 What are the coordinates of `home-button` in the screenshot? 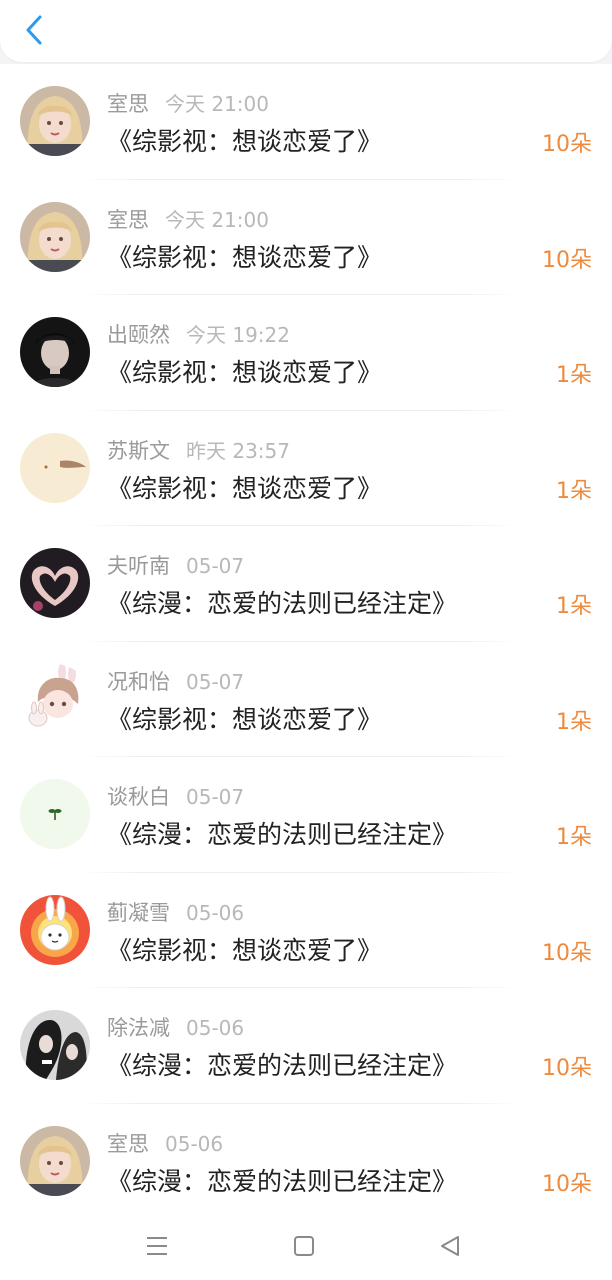 It's located at (304, 1246).